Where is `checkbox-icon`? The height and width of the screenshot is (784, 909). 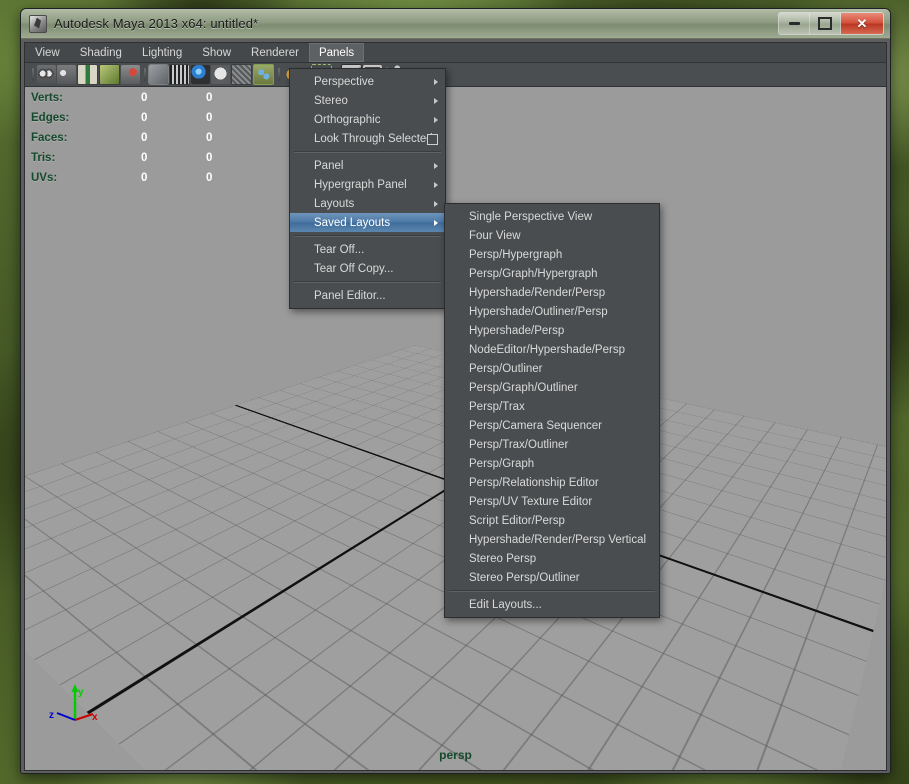 checkbox-icon is located at coordinates (432, 139).